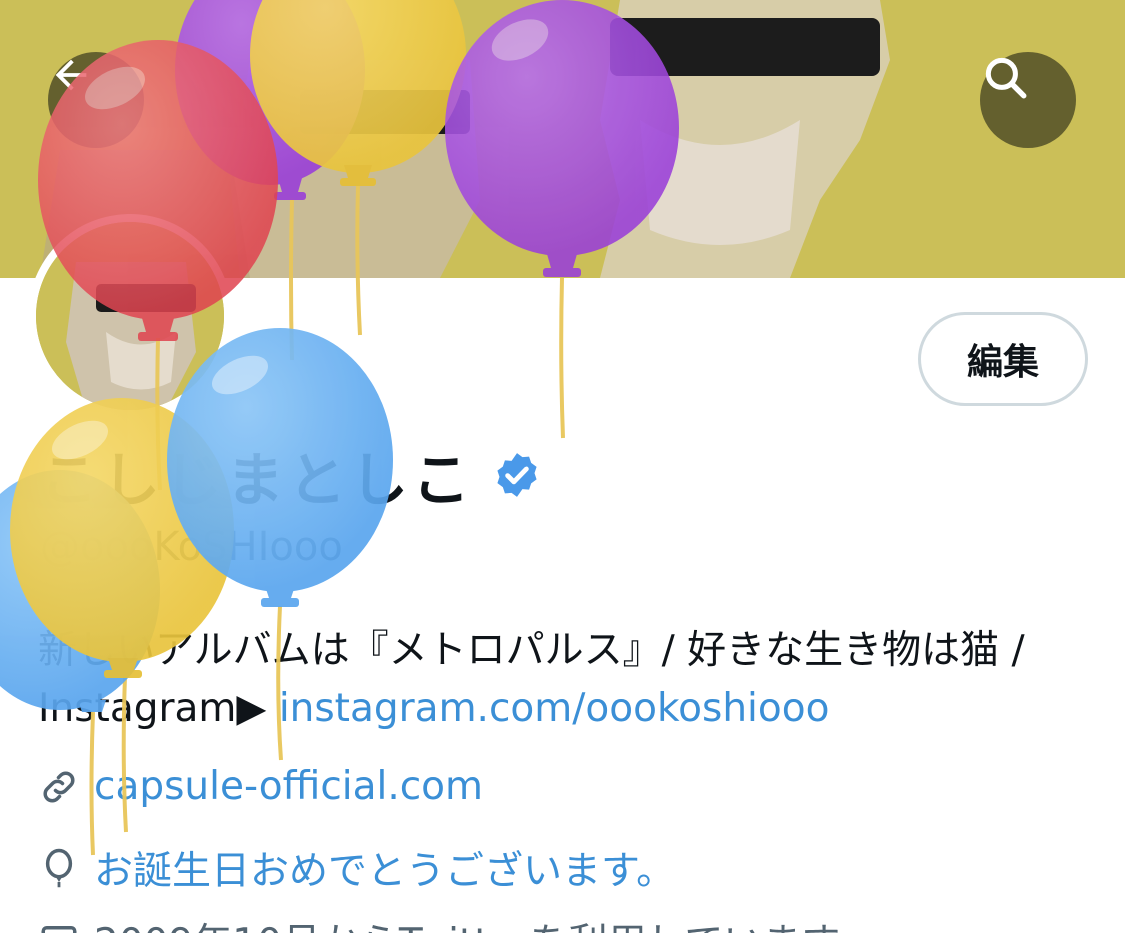  I want to click on calendar-icon, so click(59, 929).